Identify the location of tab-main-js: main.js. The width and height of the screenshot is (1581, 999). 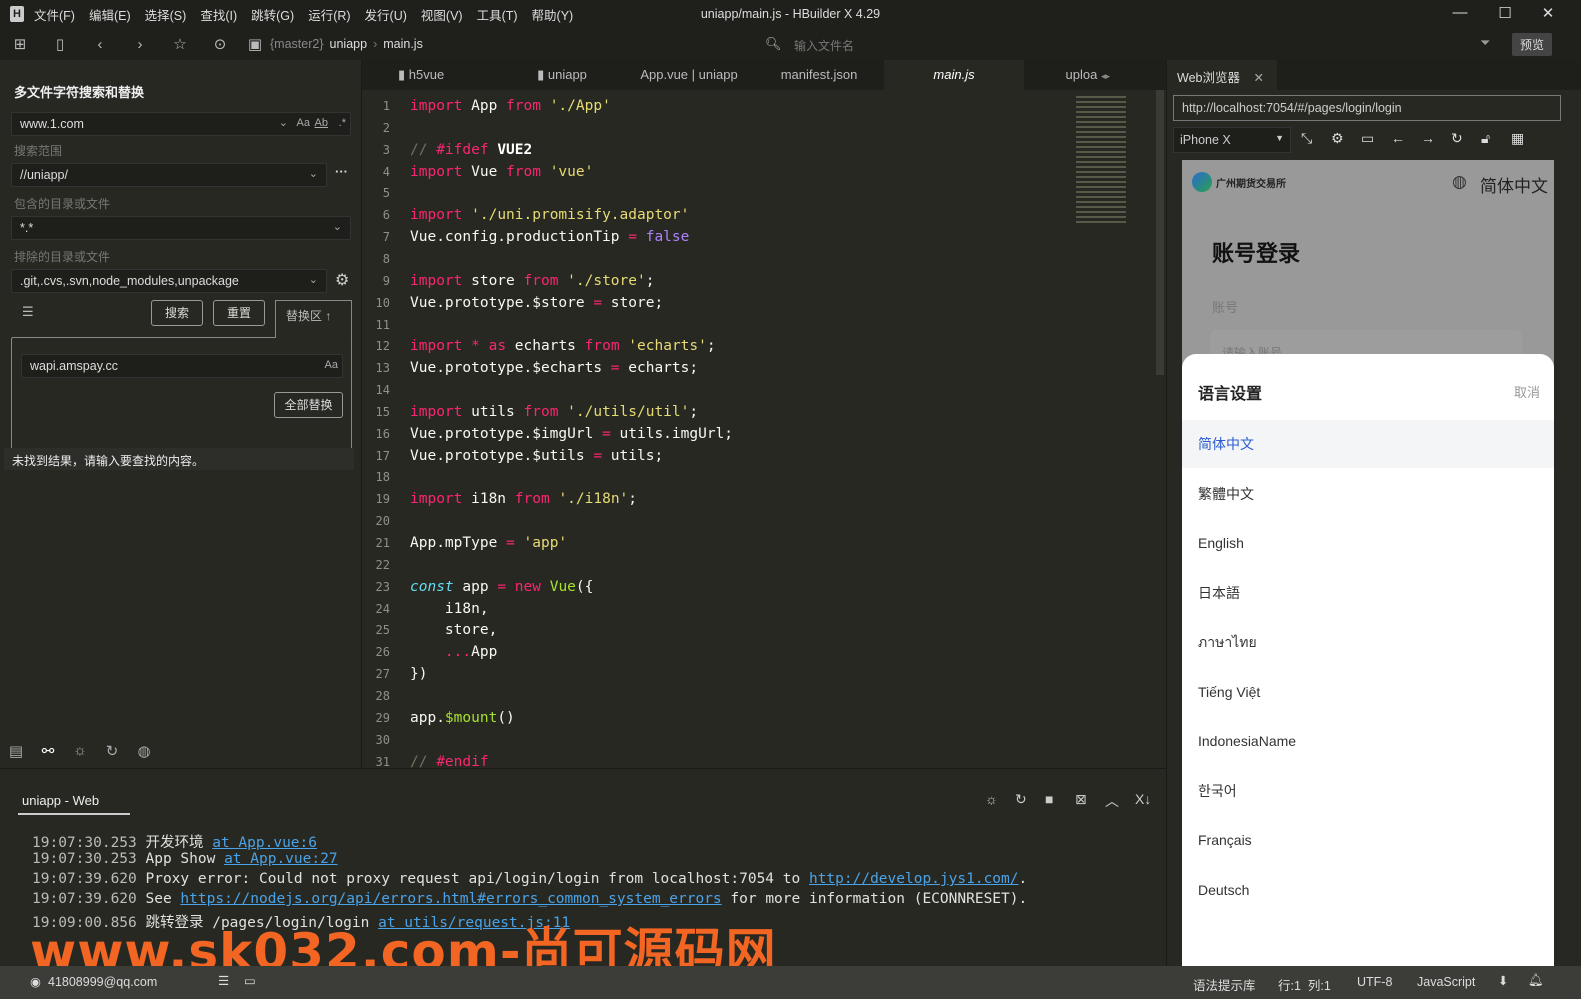
(954, 75).